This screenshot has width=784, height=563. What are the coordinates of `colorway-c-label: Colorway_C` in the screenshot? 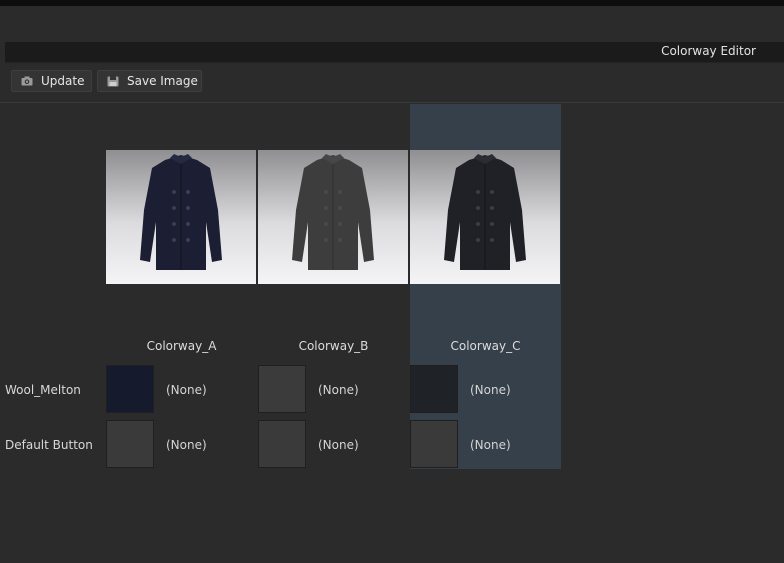 It's located at (485, 346).